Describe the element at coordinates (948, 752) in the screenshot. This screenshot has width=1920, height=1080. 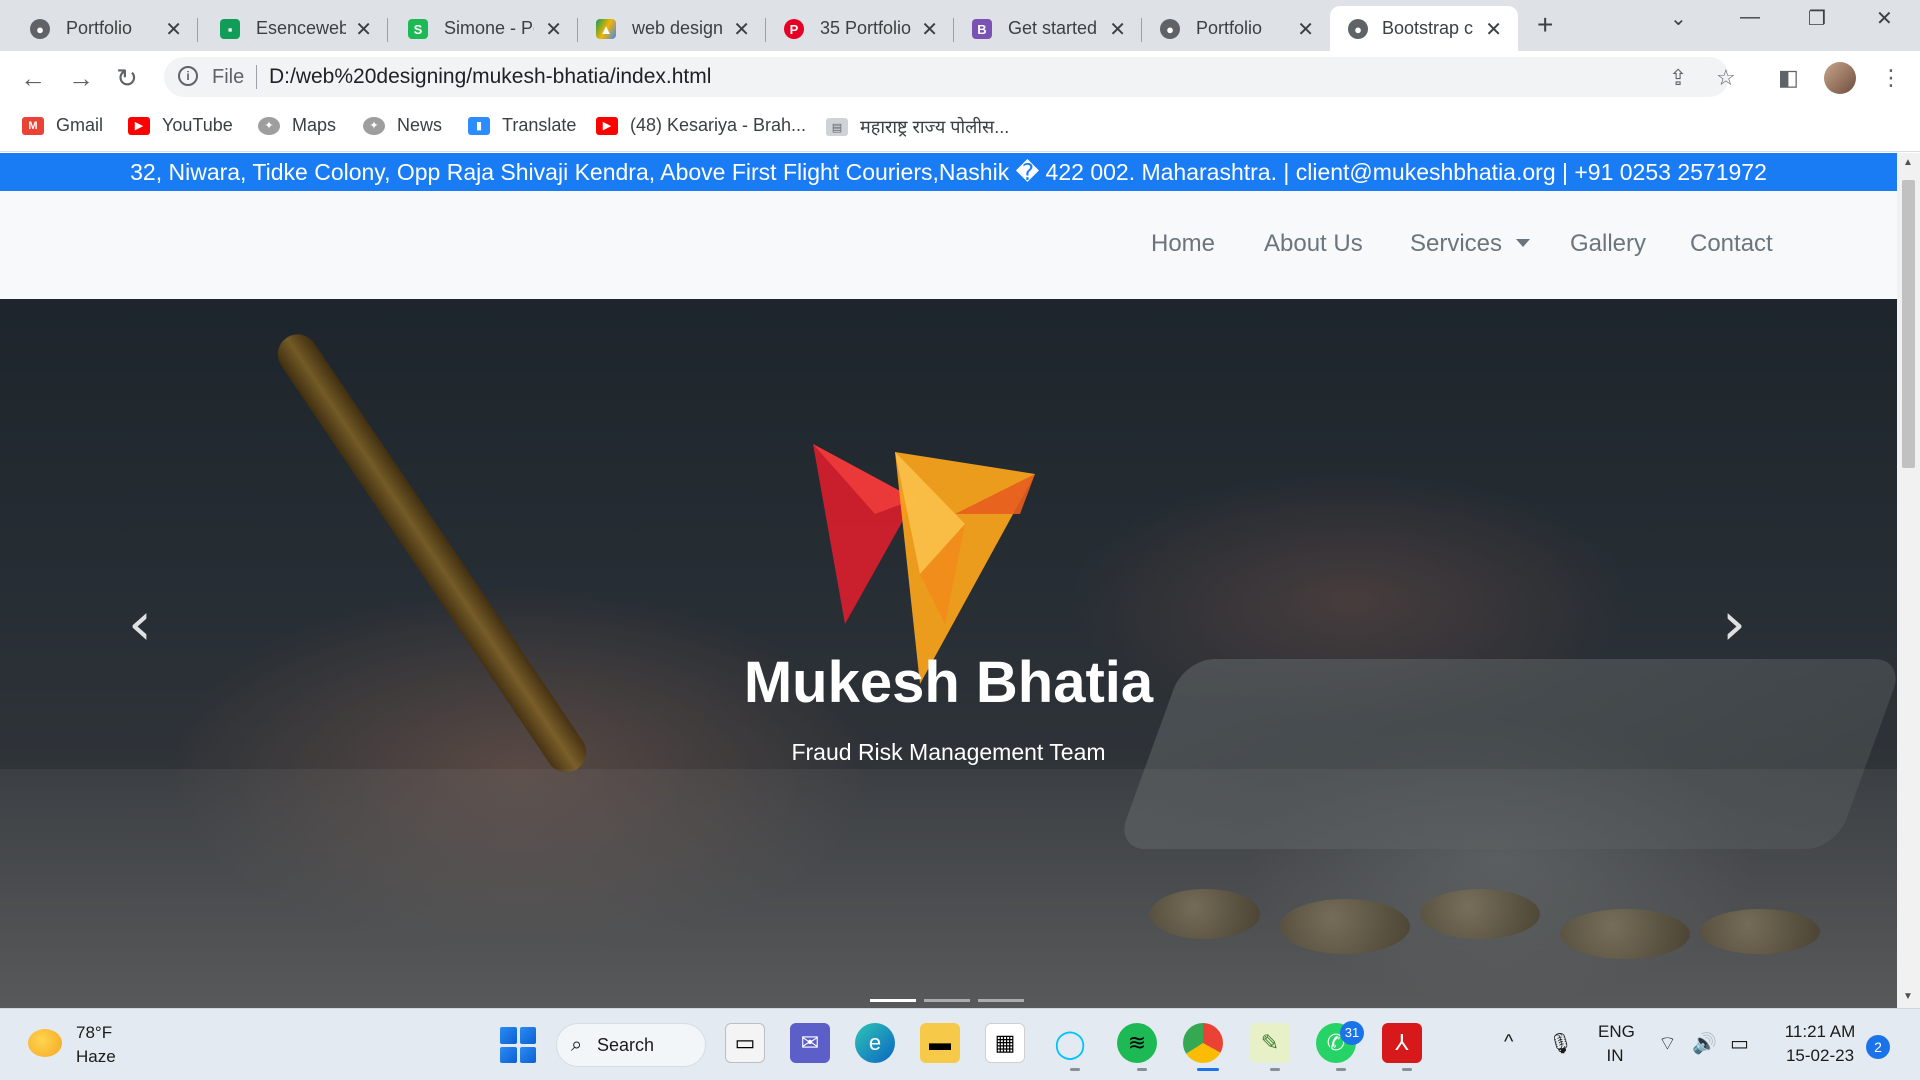
I see `hero-subtitle: Fraud Risk Management Team` at that location.